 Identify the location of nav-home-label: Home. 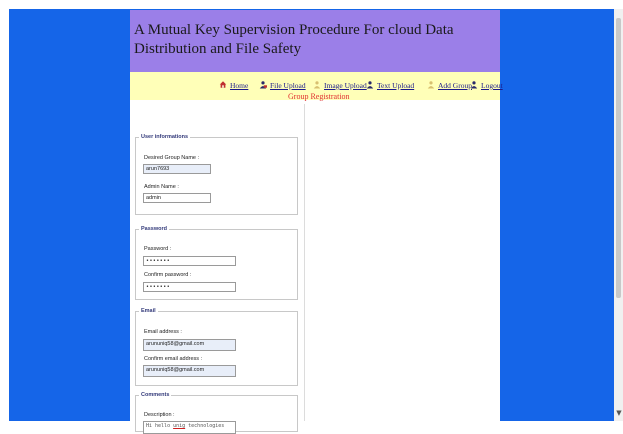
(239, 85).